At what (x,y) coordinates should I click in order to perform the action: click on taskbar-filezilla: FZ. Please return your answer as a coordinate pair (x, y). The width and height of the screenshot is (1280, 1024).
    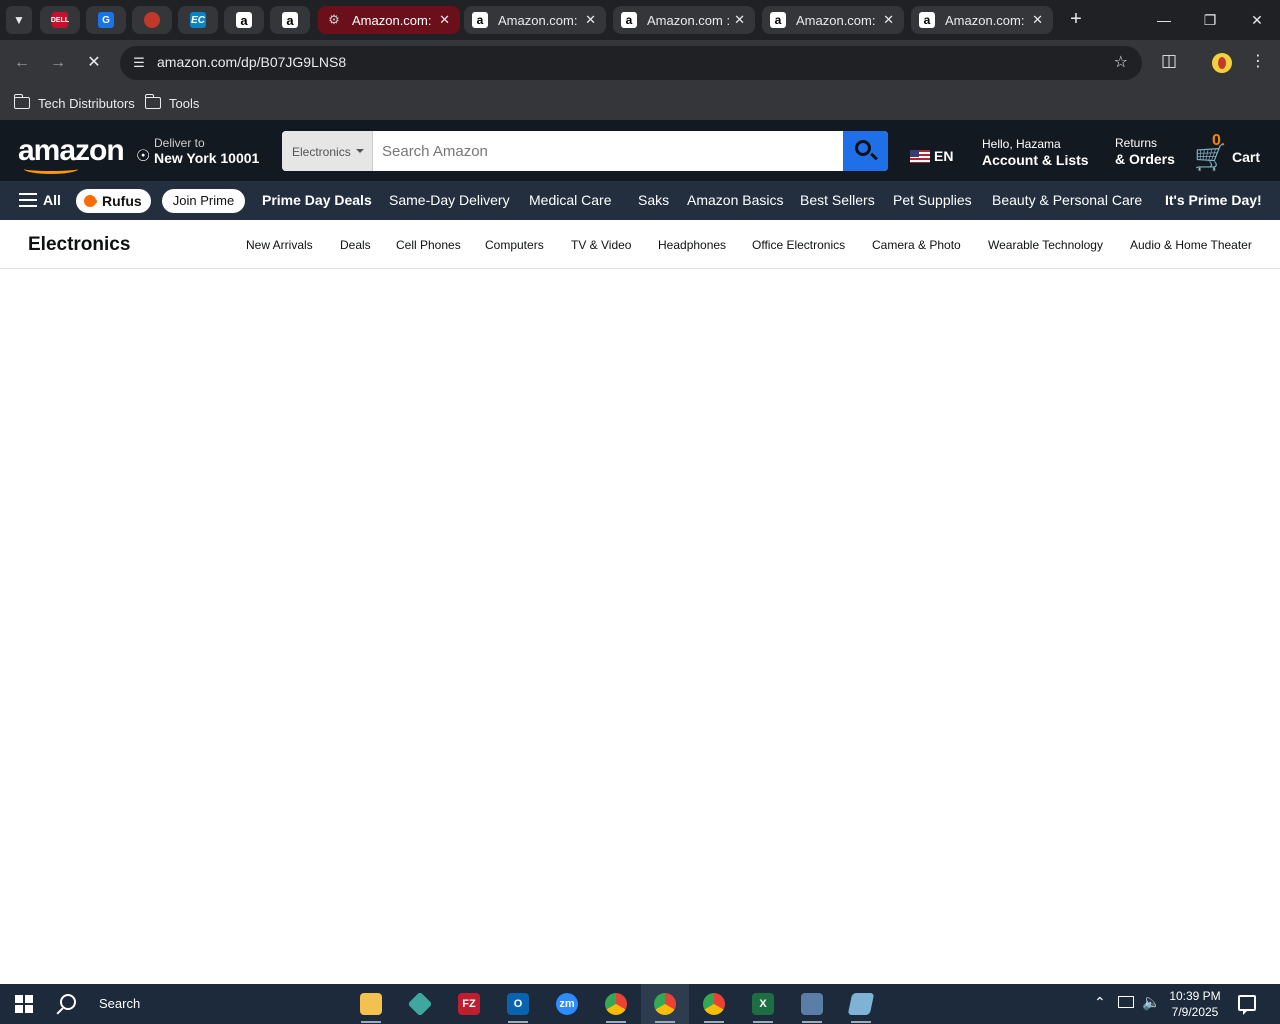
    Looking at the image, I should click on (469, 1004).